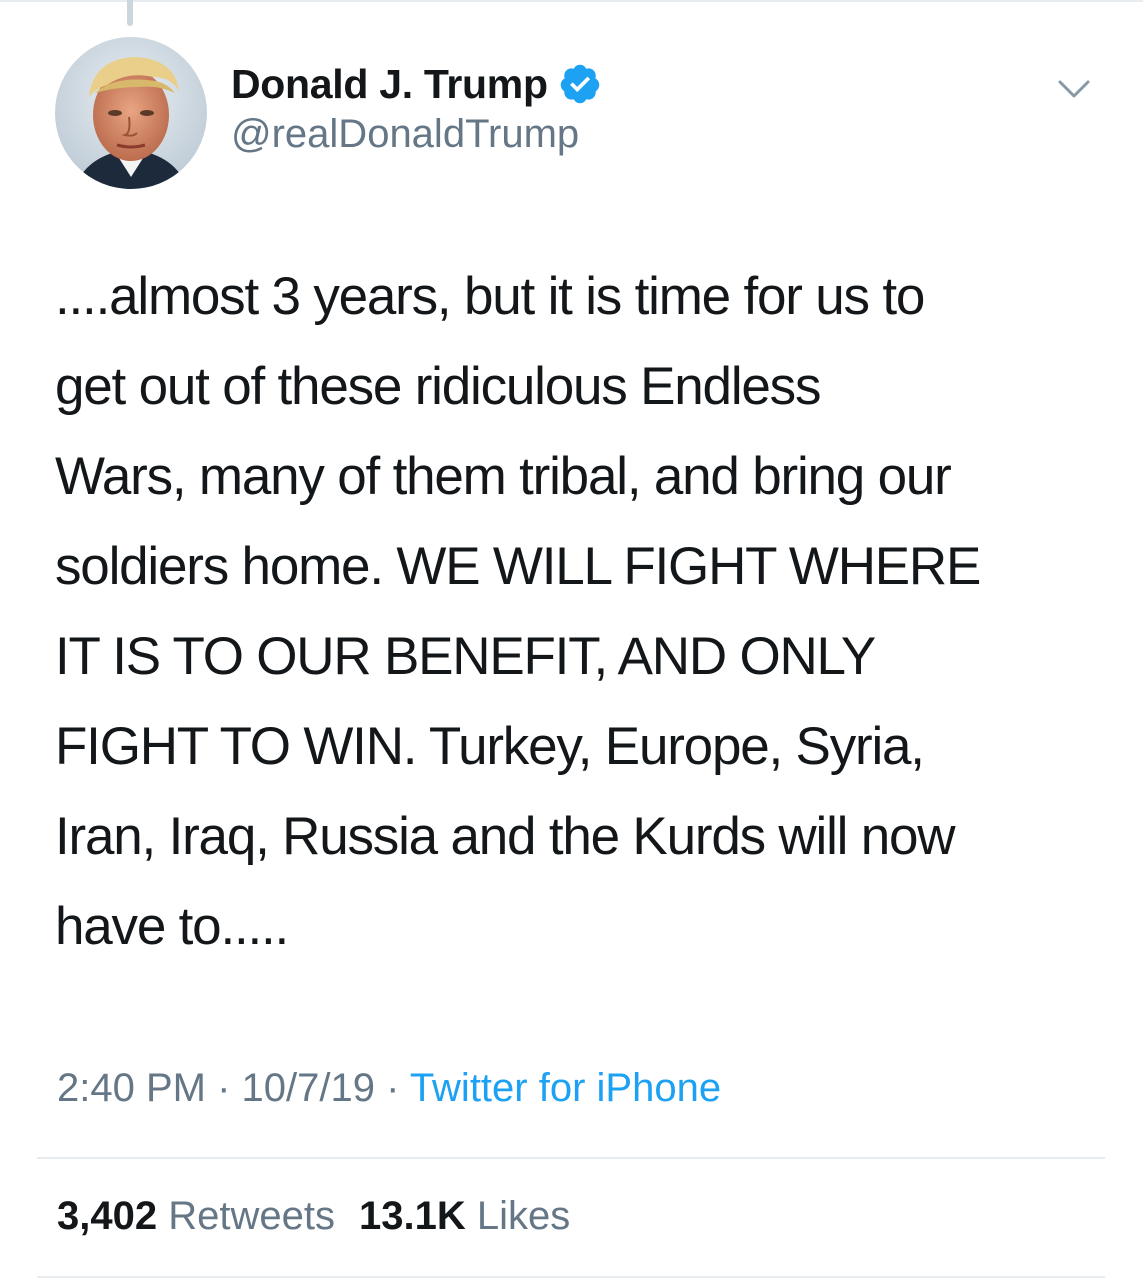  Describe the element at coordinates (465, 656) in the screenshot. I see `tweet-text-line: IT IS TO OUR BENEFIT, AND ONLY` at that location.